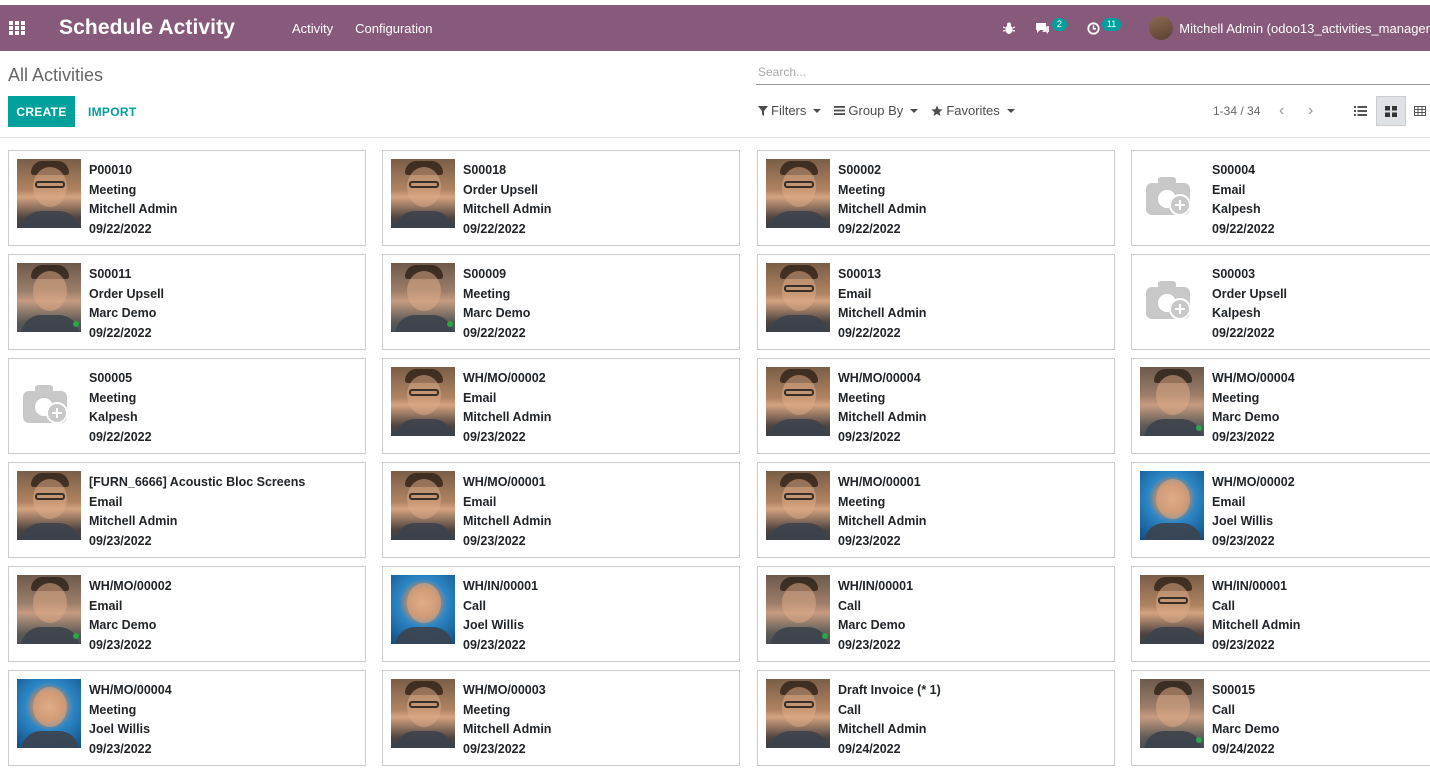 The height and width of the screenshot is (776, 1430). What do you see at coordinates (763, 110) in the screenshot?
I see `filter-icon` at bounding box center [763, 110].